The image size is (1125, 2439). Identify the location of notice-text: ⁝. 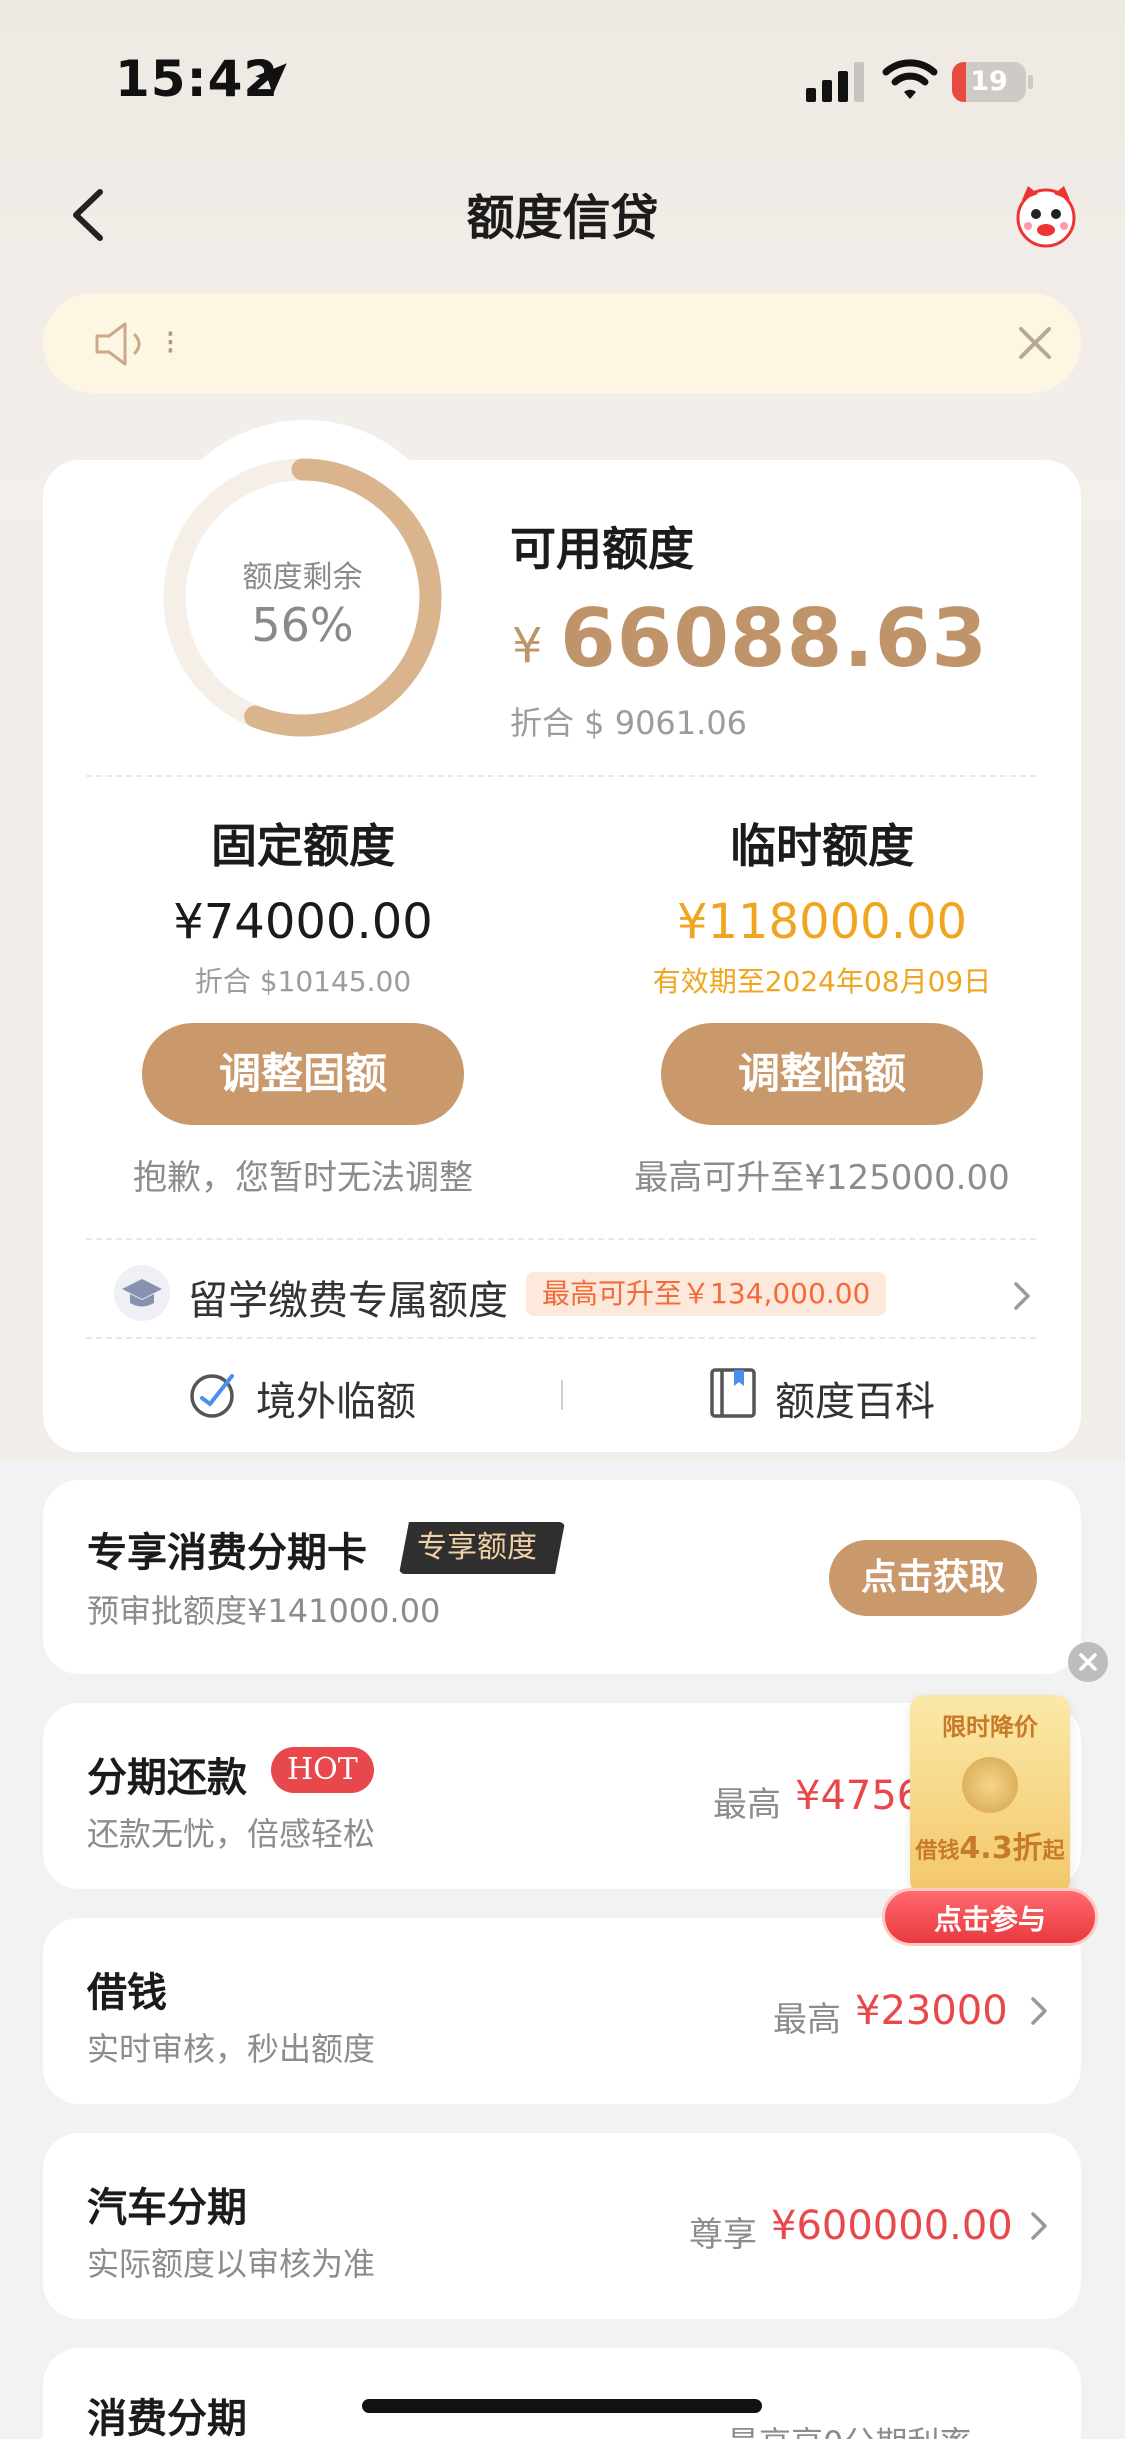
(170, 343).